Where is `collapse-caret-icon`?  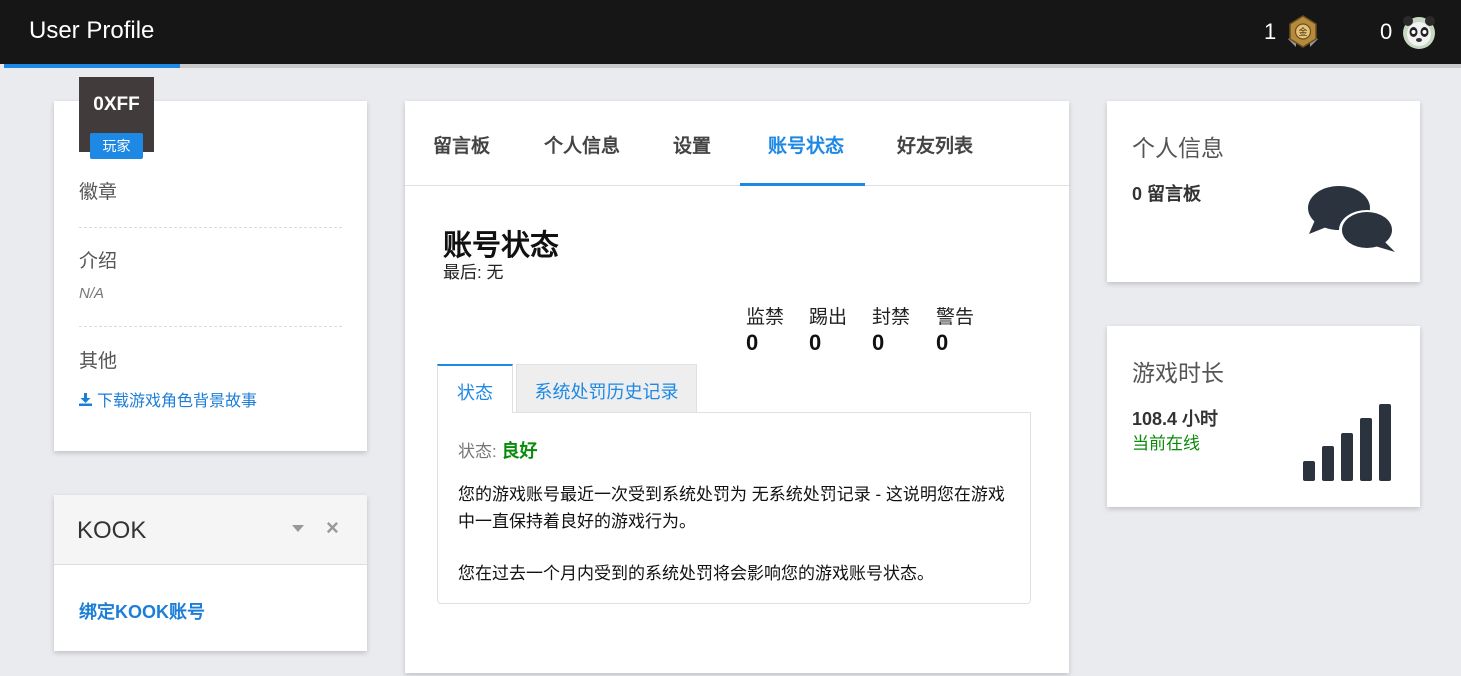
collapse-caret-icon is located at coordinates (298, 528).